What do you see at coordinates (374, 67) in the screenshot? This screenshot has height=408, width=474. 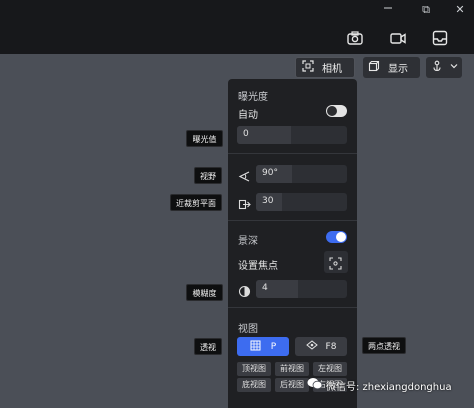 I see `cube-icon` at bounding box center [374, 67].